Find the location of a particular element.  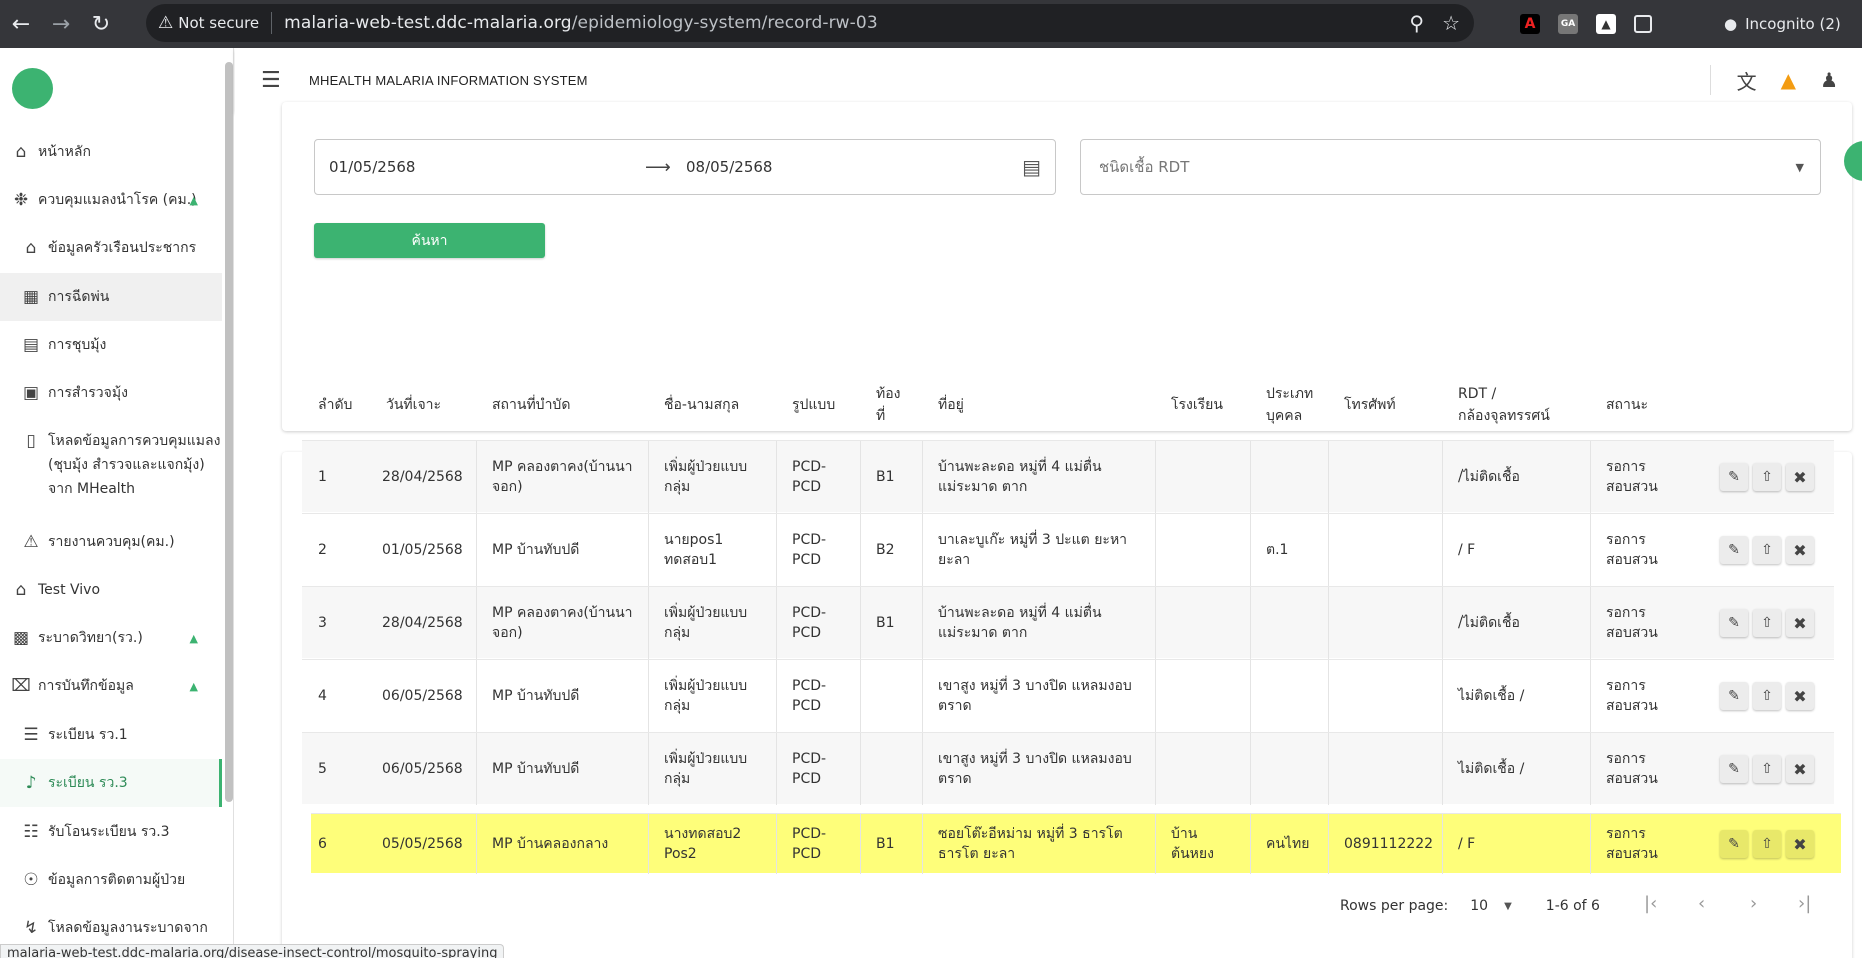

acrobat-extension-icon: A is located at coordinates (1530, 24).